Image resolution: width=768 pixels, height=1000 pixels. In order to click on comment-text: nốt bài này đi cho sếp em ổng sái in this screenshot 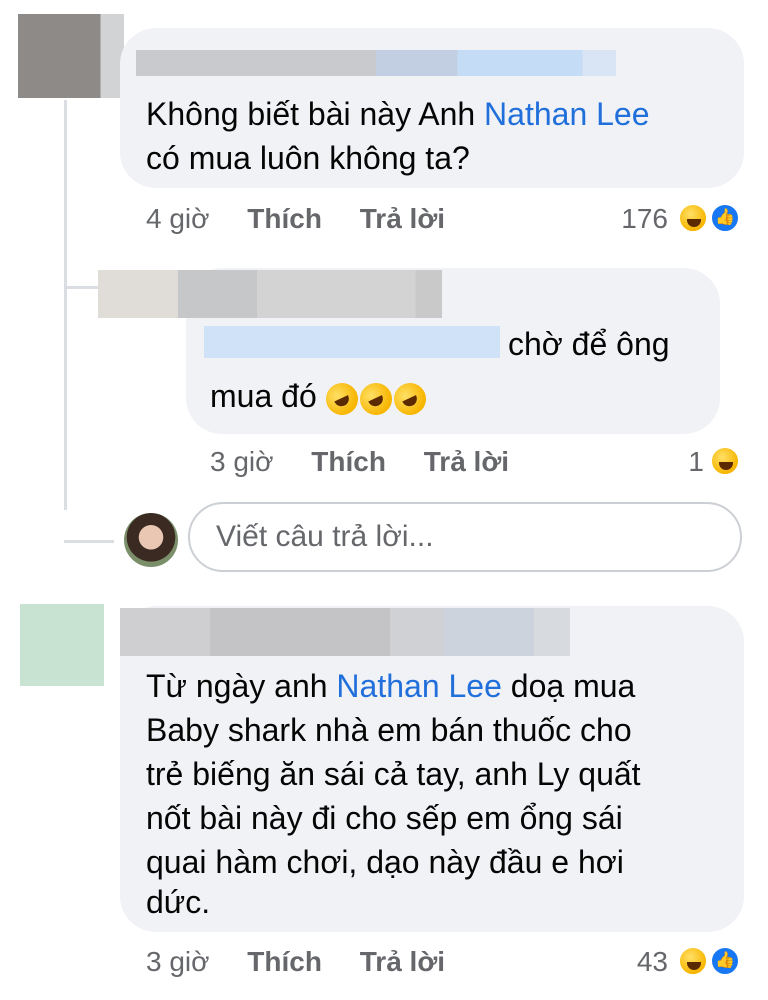, I will do `click(384, 818)`.